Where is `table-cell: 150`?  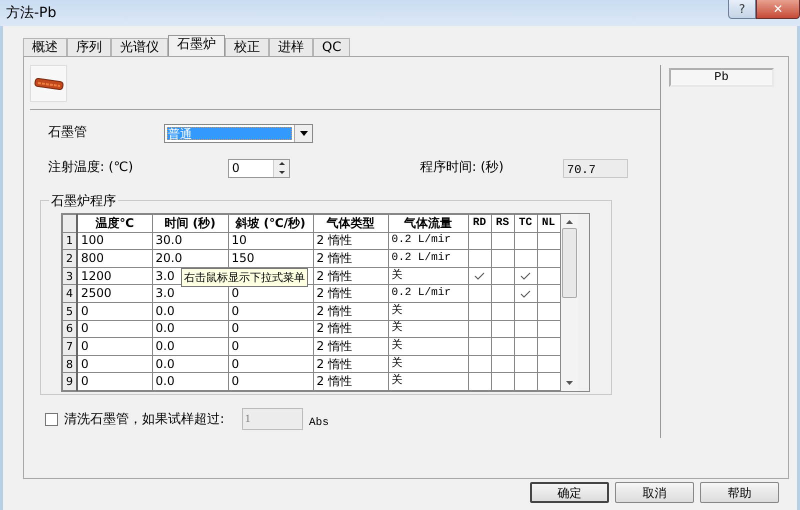
table-cell: 150 is located at coordinates (270, 259).